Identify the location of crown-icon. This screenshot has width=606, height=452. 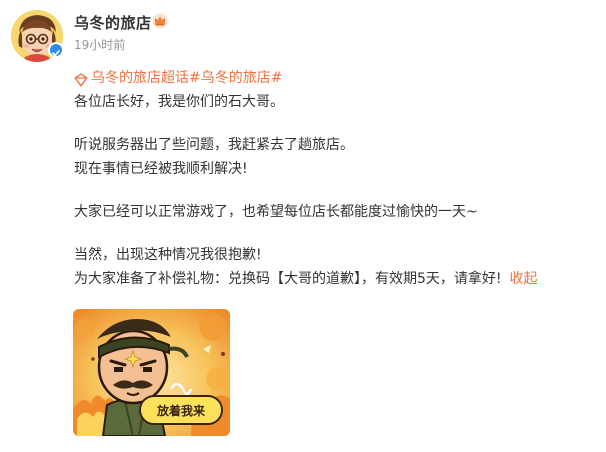
(160, 21).